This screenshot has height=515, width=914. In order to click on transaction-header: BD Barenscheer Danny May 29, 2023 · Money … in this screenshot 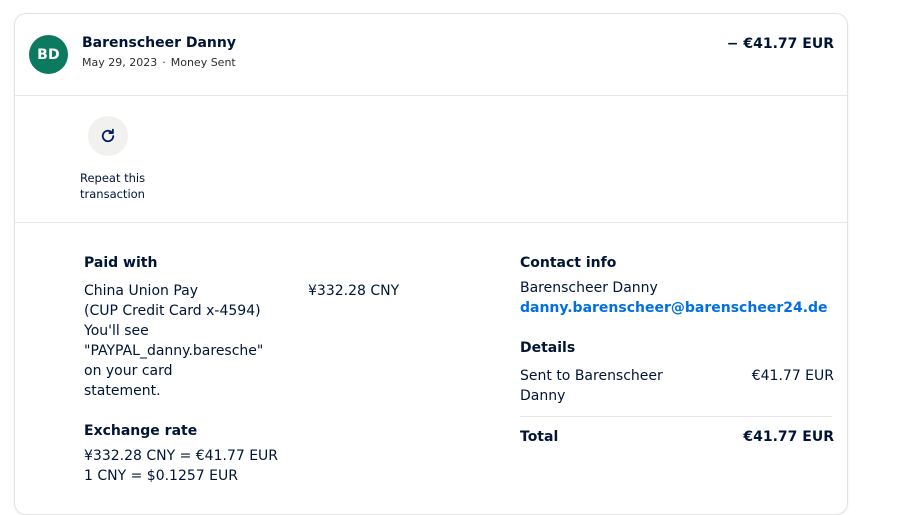, I will do `click(431, 55)`.